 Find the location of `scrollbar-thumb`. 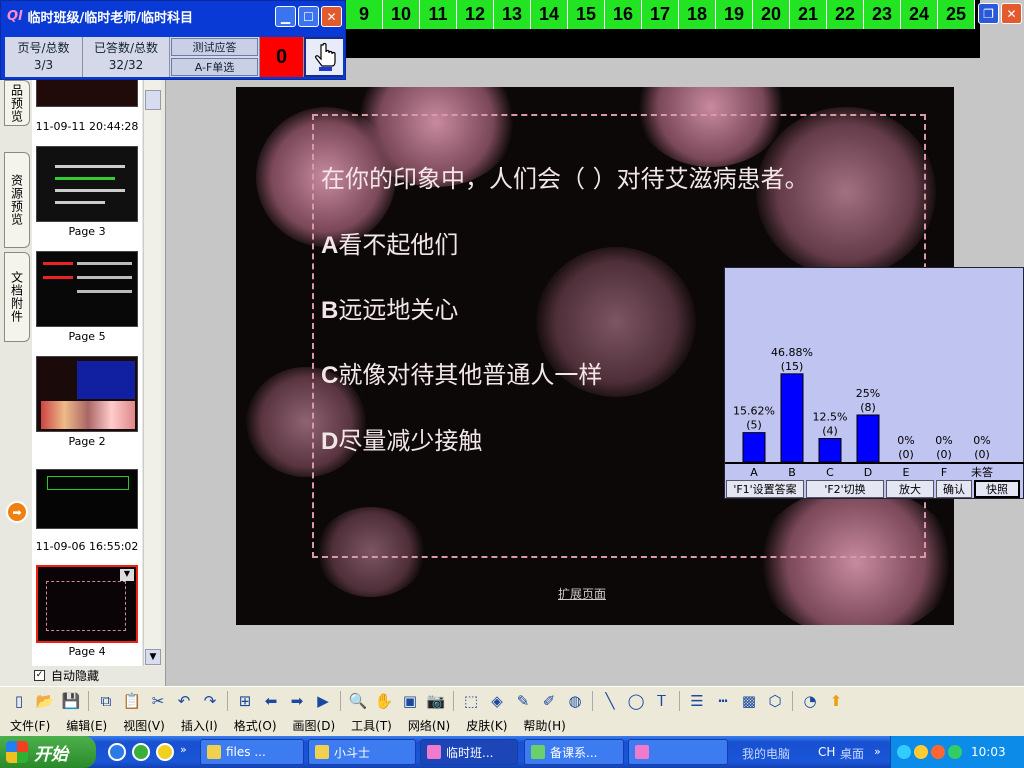

scrollbar-thumb is located at coordinates (153, 100).